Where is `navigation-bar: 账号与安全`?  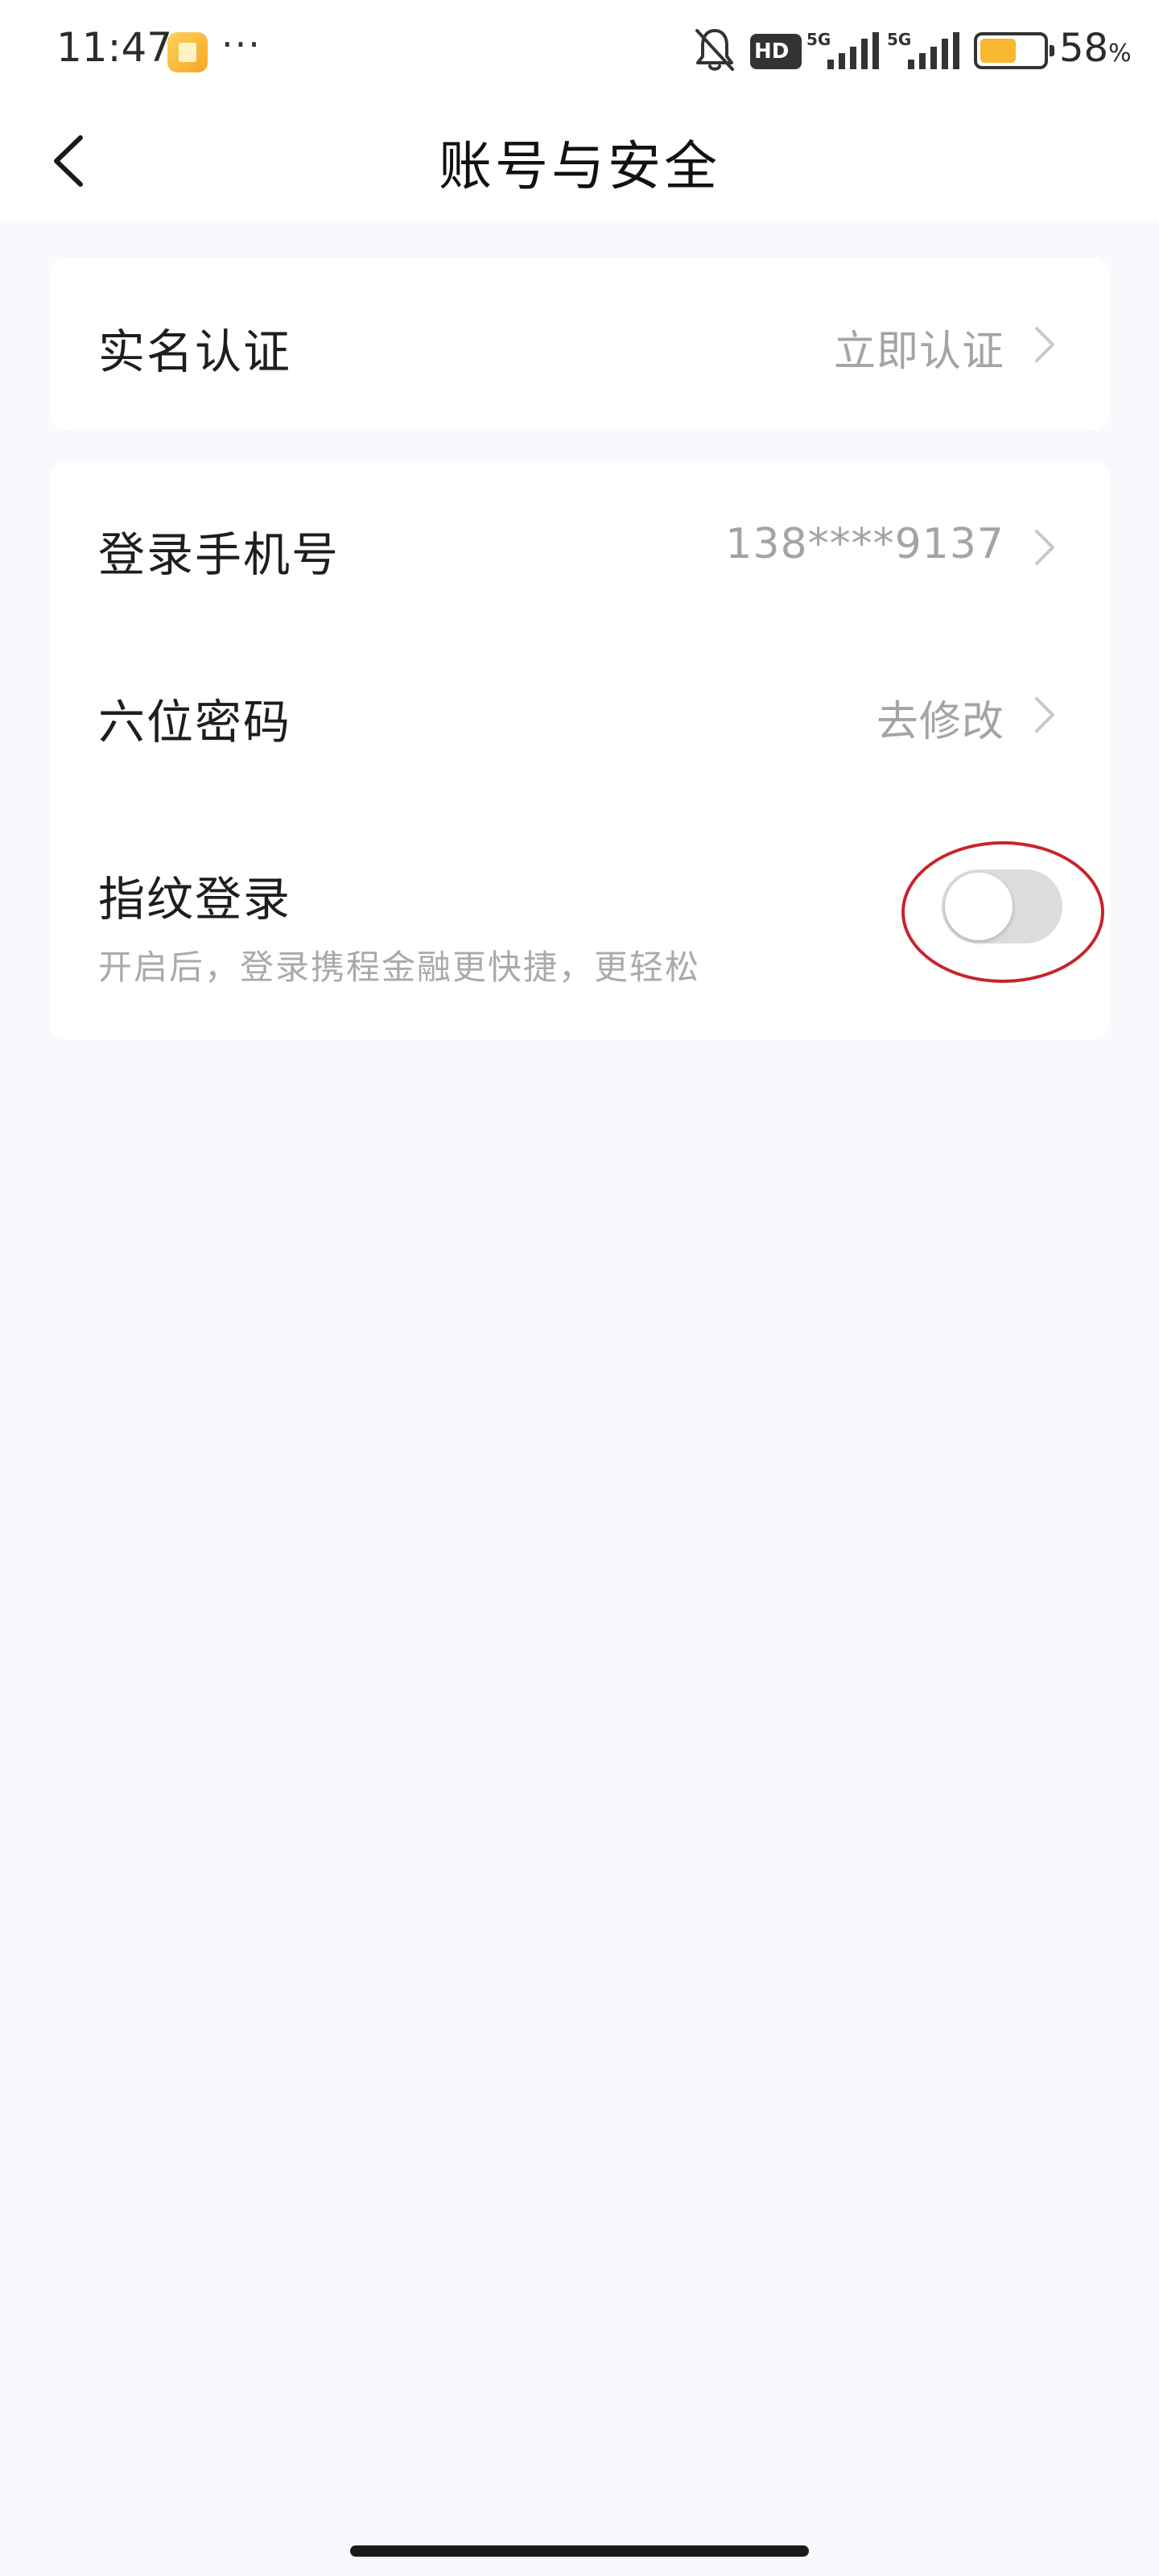
navigation-bar: 账号与安全 is located at coordinates (579, 161).